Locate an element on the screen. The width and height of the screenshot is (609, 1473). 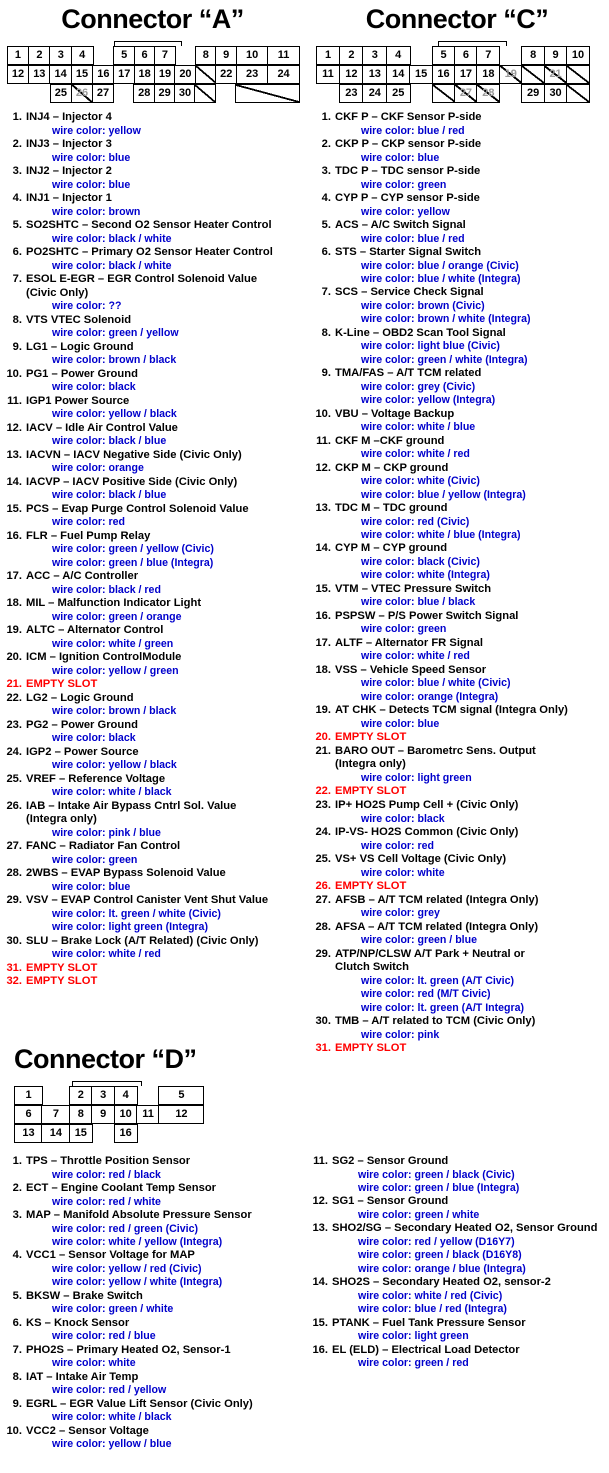
pin-entry-number: 10. is located at coordinates (14, 1430).